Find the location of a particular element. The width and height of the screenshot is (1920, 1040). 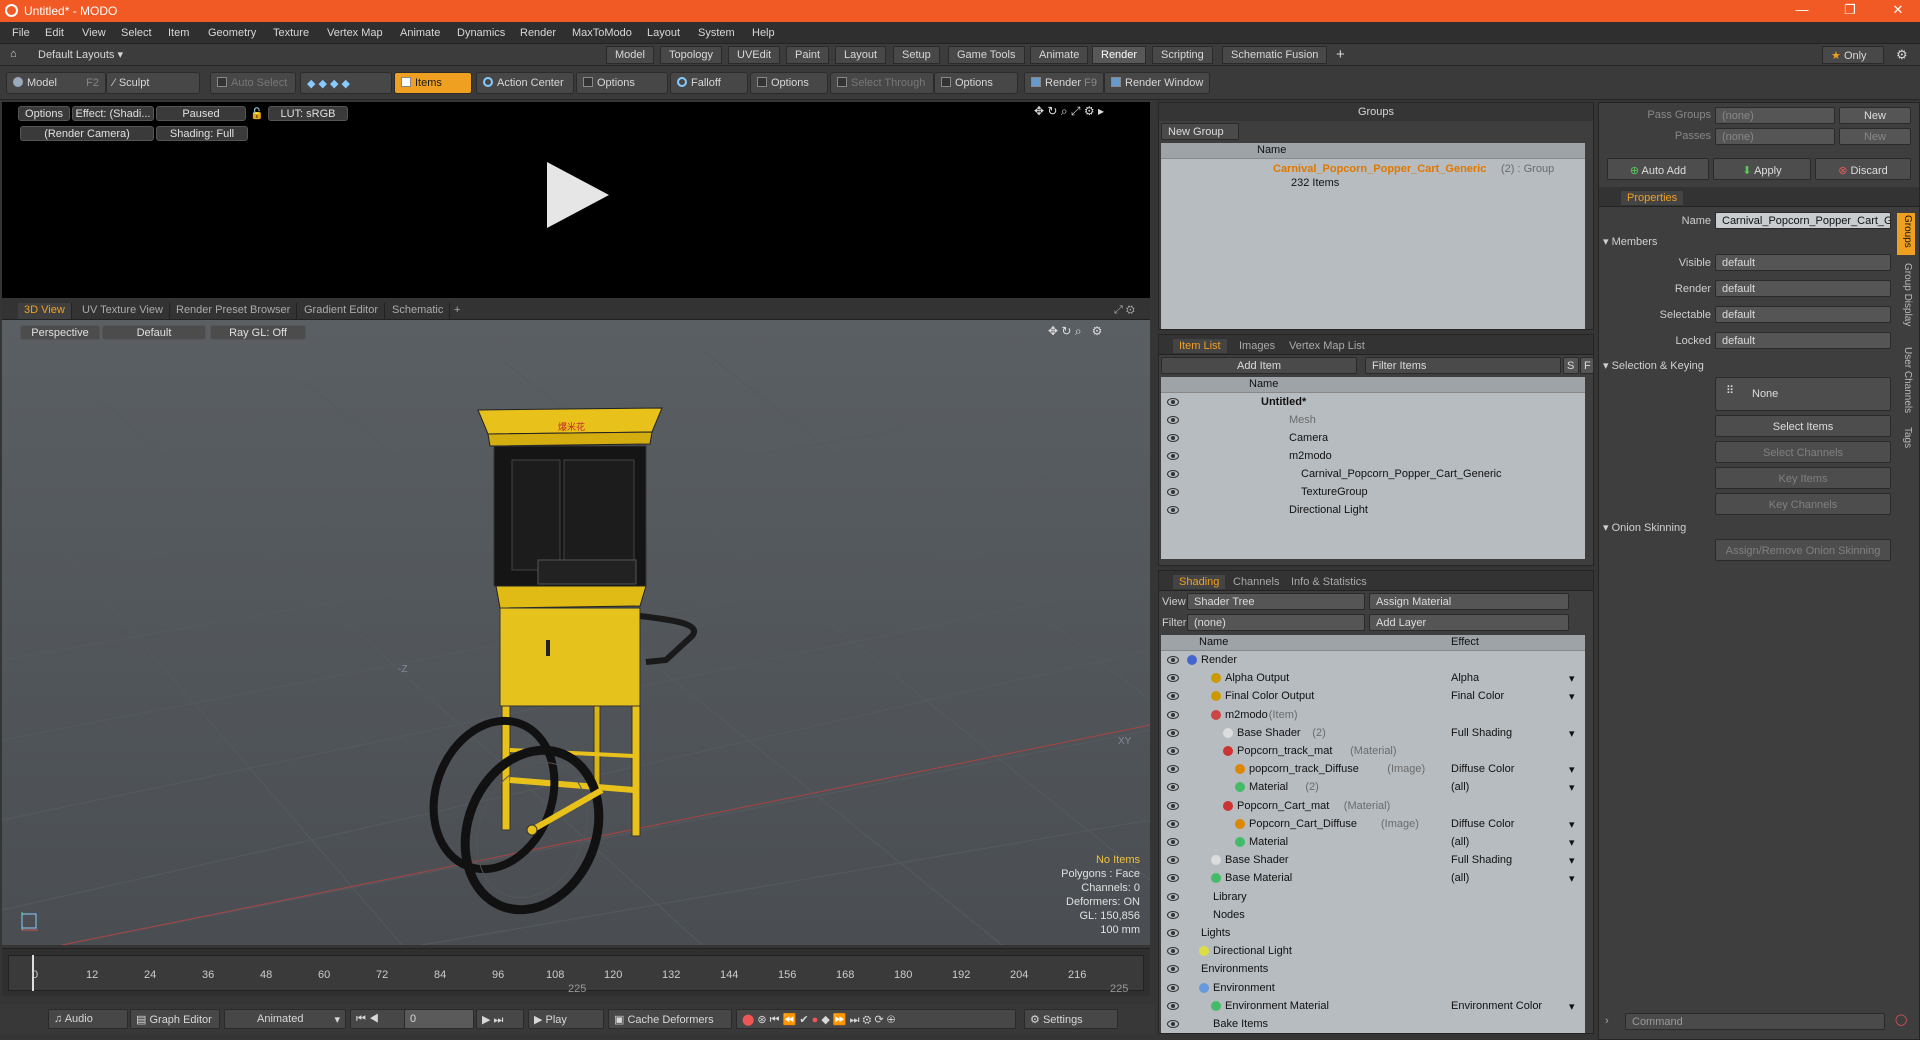

viewport-nav-icons: ✥ ↻ ⌕ ⚙ is located at coordinates (1075, 331).